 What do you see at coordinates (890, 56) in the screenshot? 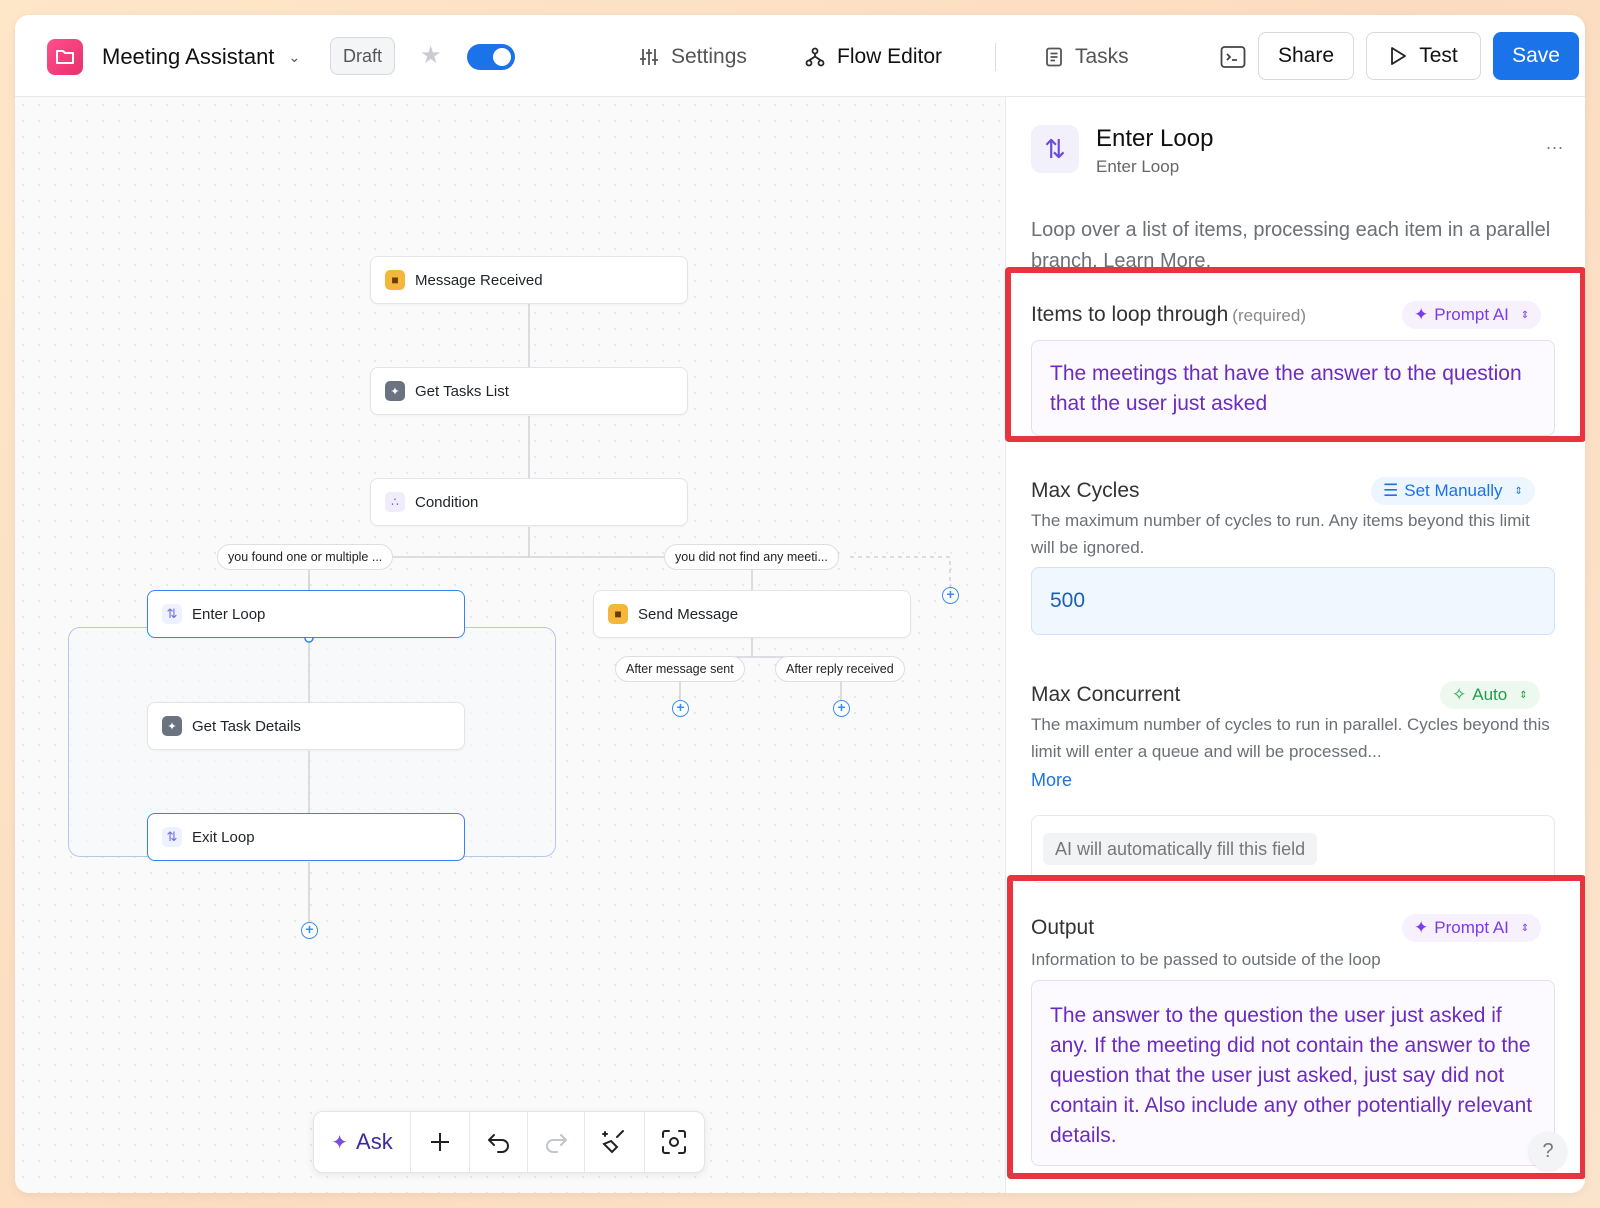
I see `nav-flow-editor-label: Flow Editor` at bounding box center [890, 56].